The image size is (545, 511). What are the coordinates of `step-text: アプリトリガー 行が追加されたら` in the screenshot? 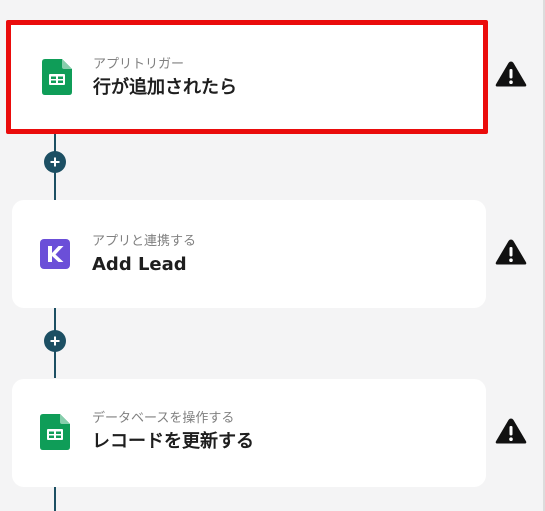 It's located at (165, 78).